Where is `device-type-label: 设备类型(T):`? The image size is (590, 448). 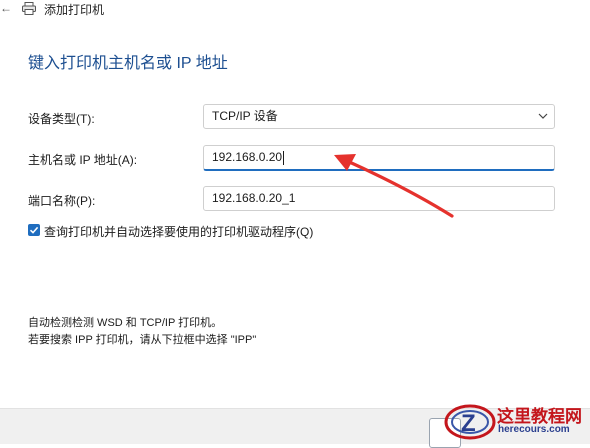 device-type-label: 设备类型(T): is located at coordinates (61, 119).